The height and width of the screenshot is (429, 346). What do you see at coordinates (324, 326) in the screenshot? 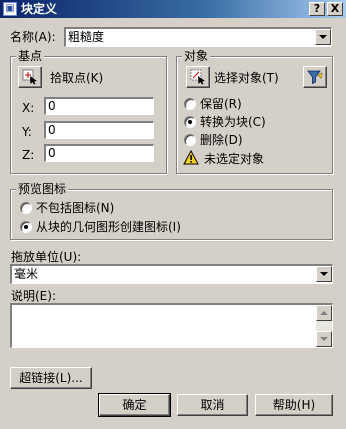
I see `description-scrollbar` at bounding box center [324, 326].